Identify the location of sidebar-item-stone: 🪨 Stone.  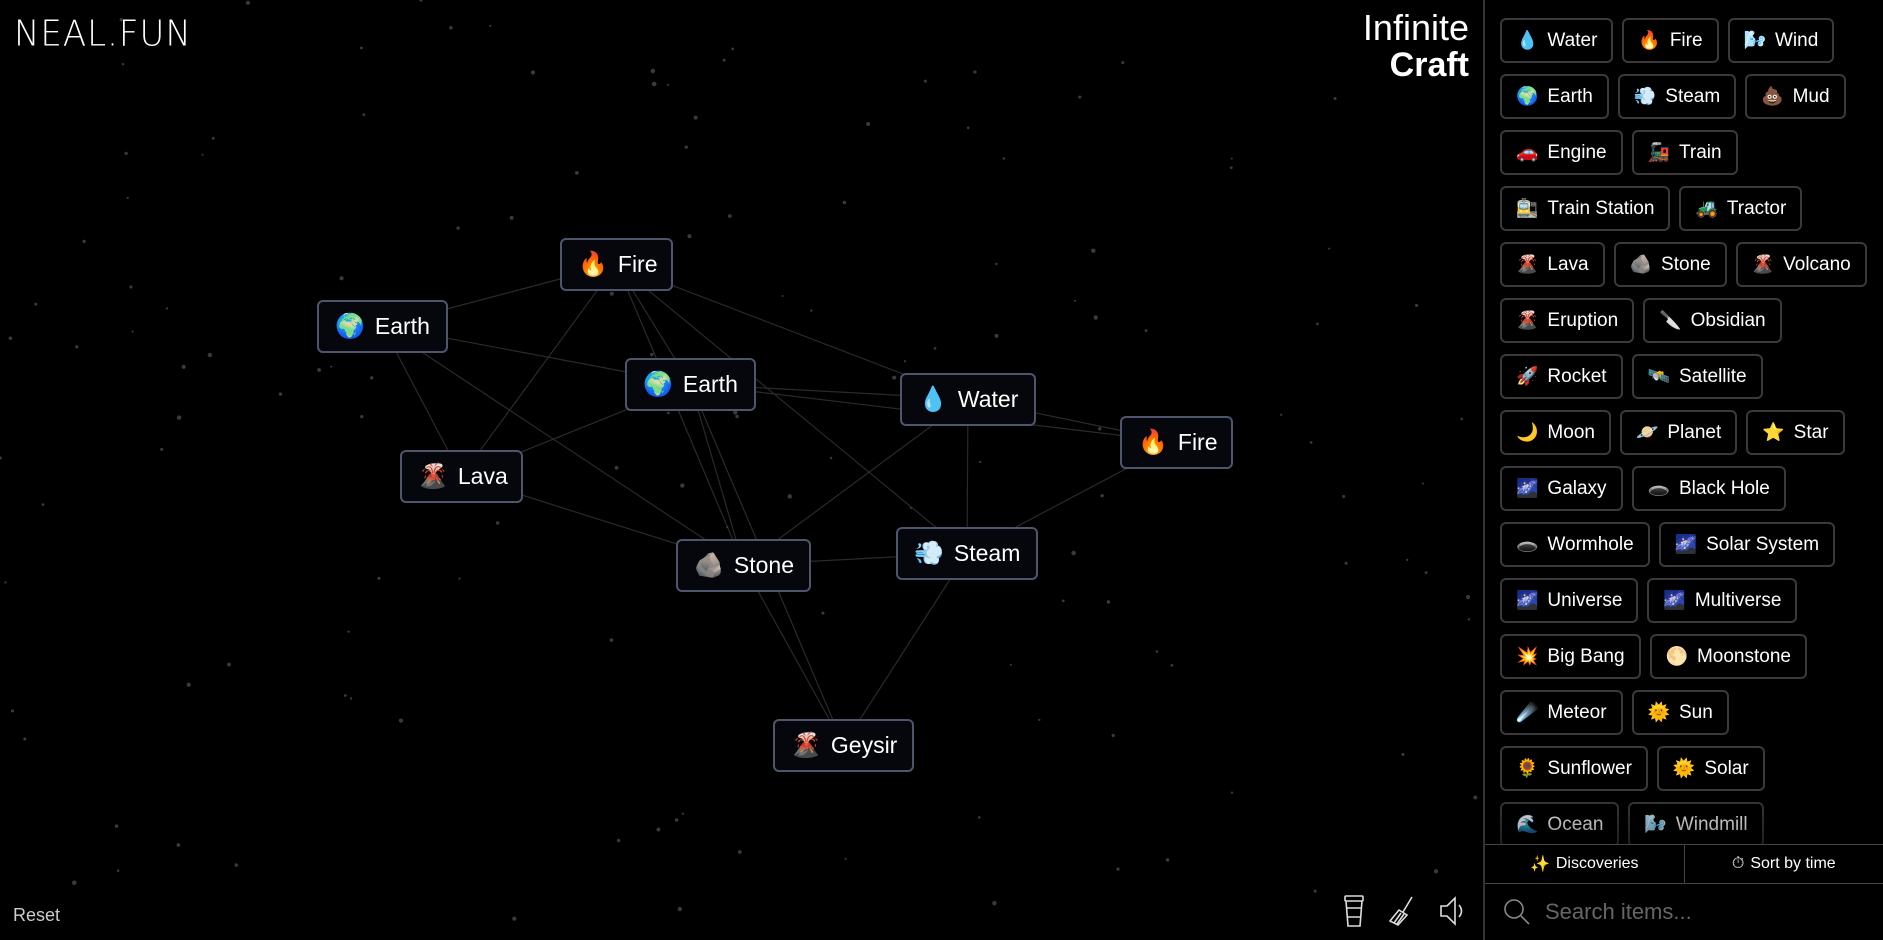
(1670, 264).